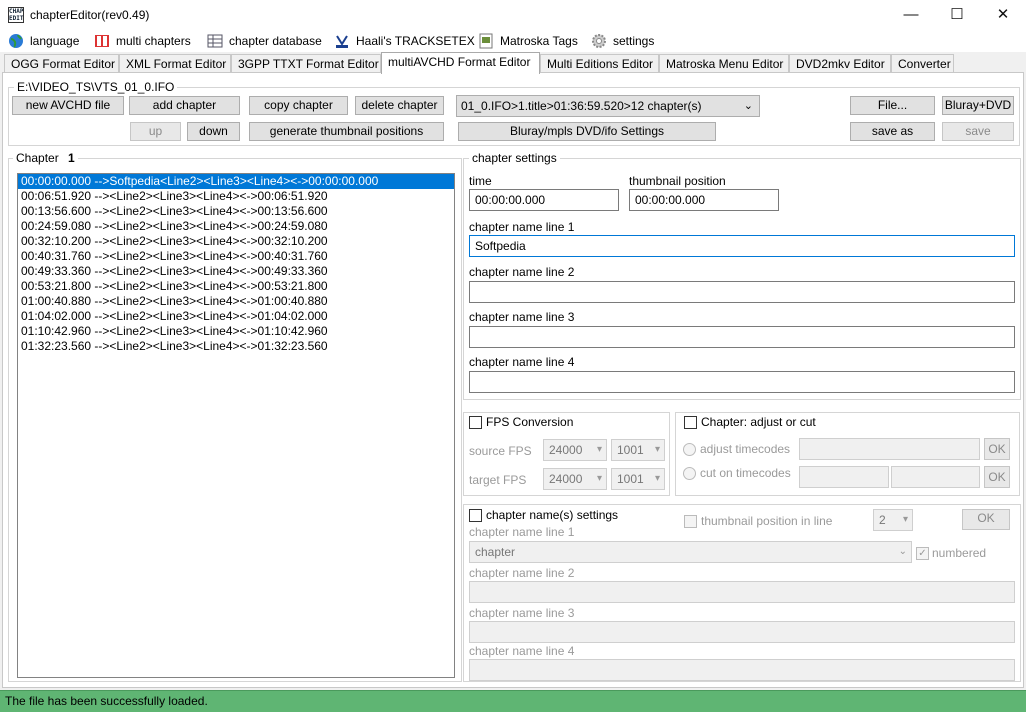  What do you see at coordinates (957, 15) in the screenshot?
I see `maximize-button: ☐` at bounding box center [957, 15].